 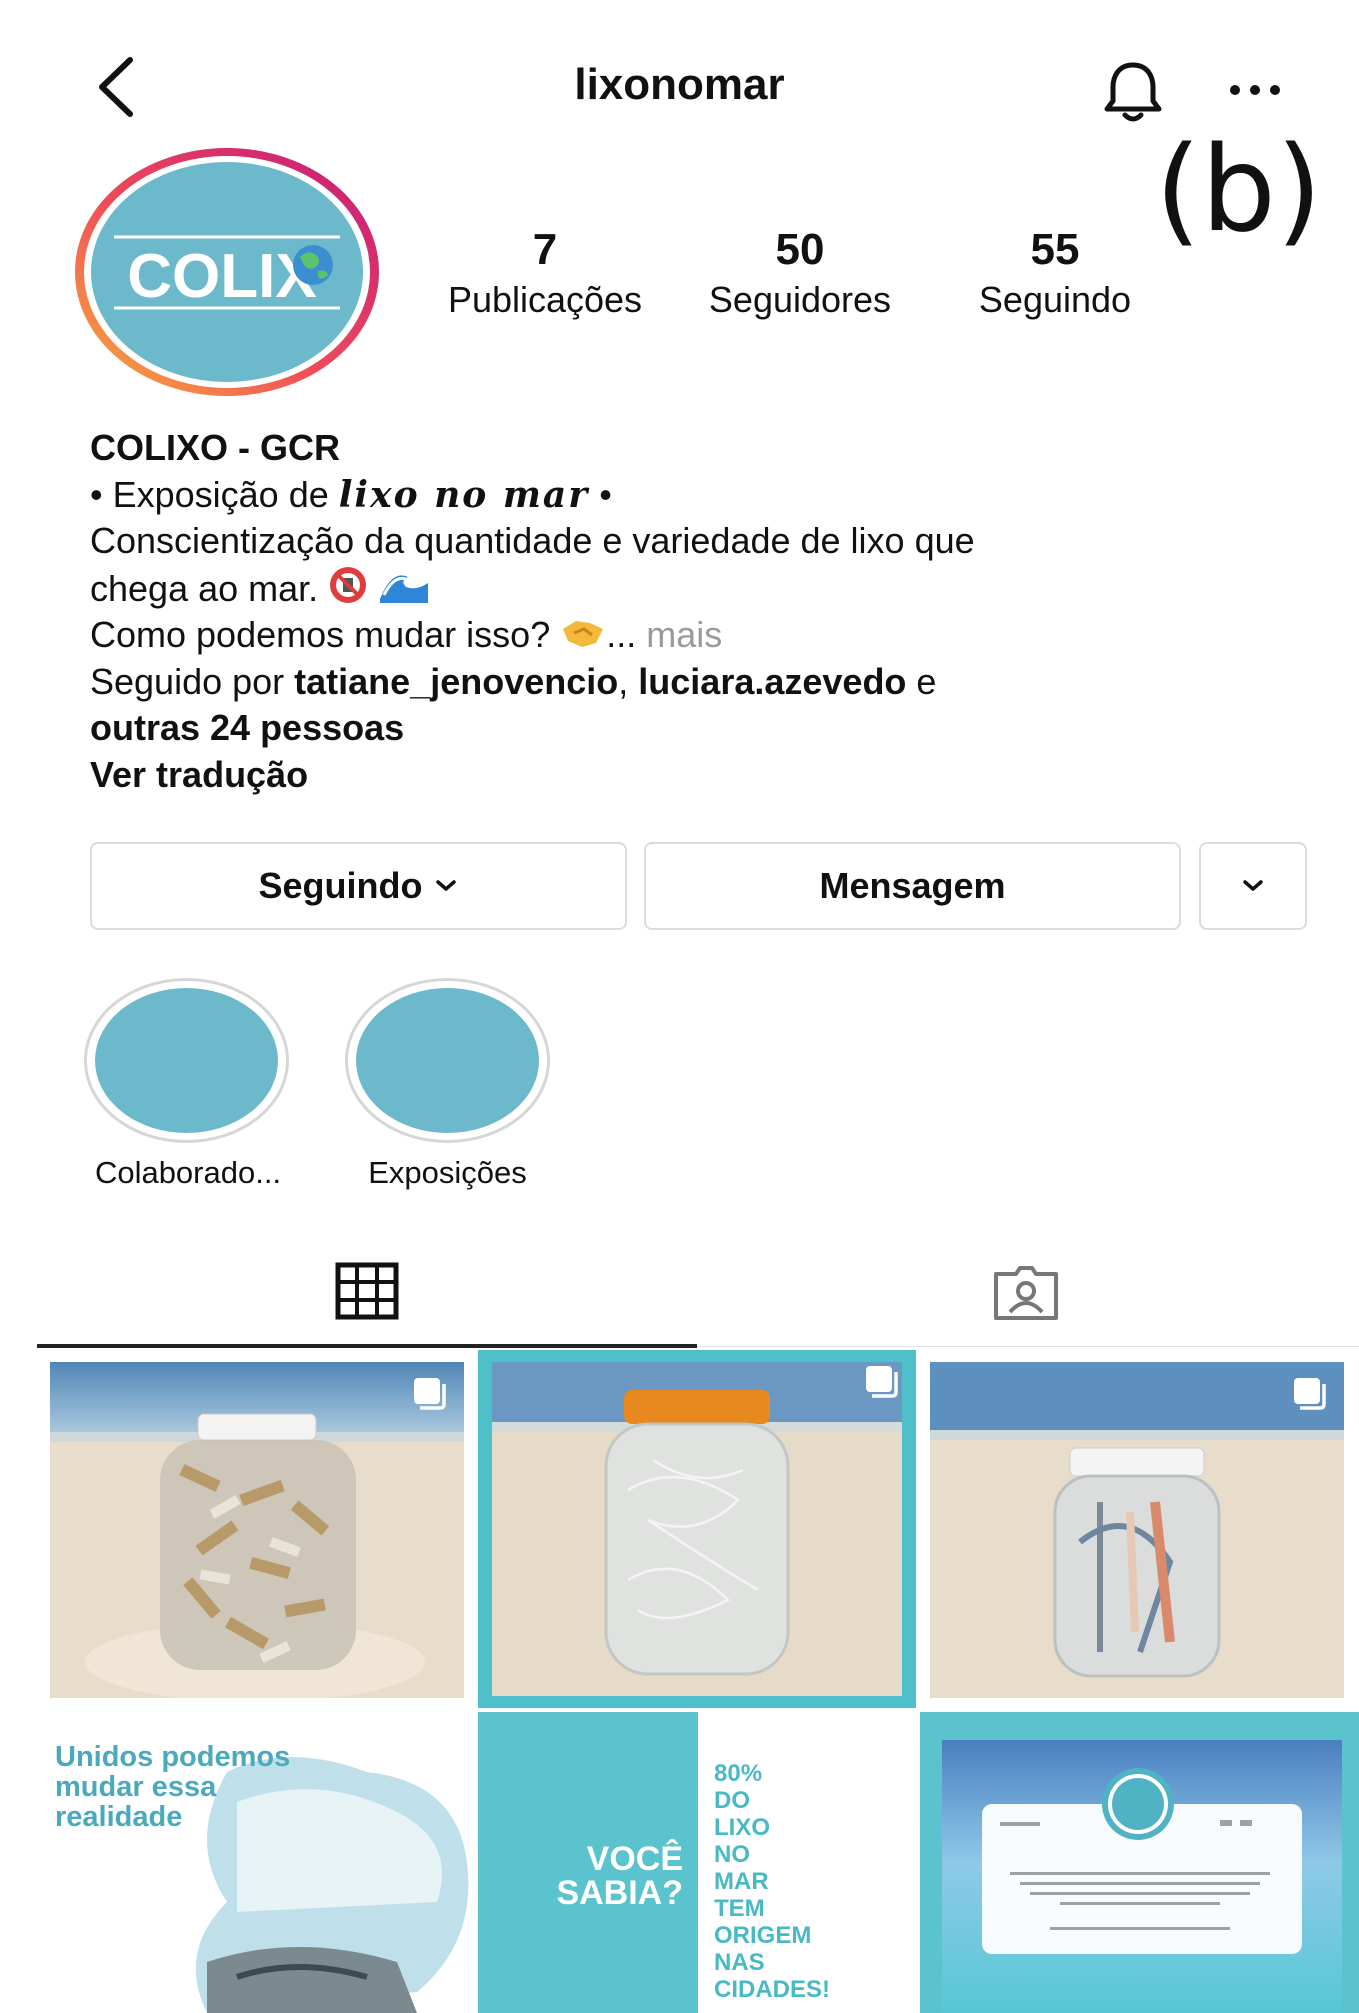 What do you see at coordinates (1026, 1293) in the screenshot?
I see `tagged-icon` at bounding box center [1026, 1293].